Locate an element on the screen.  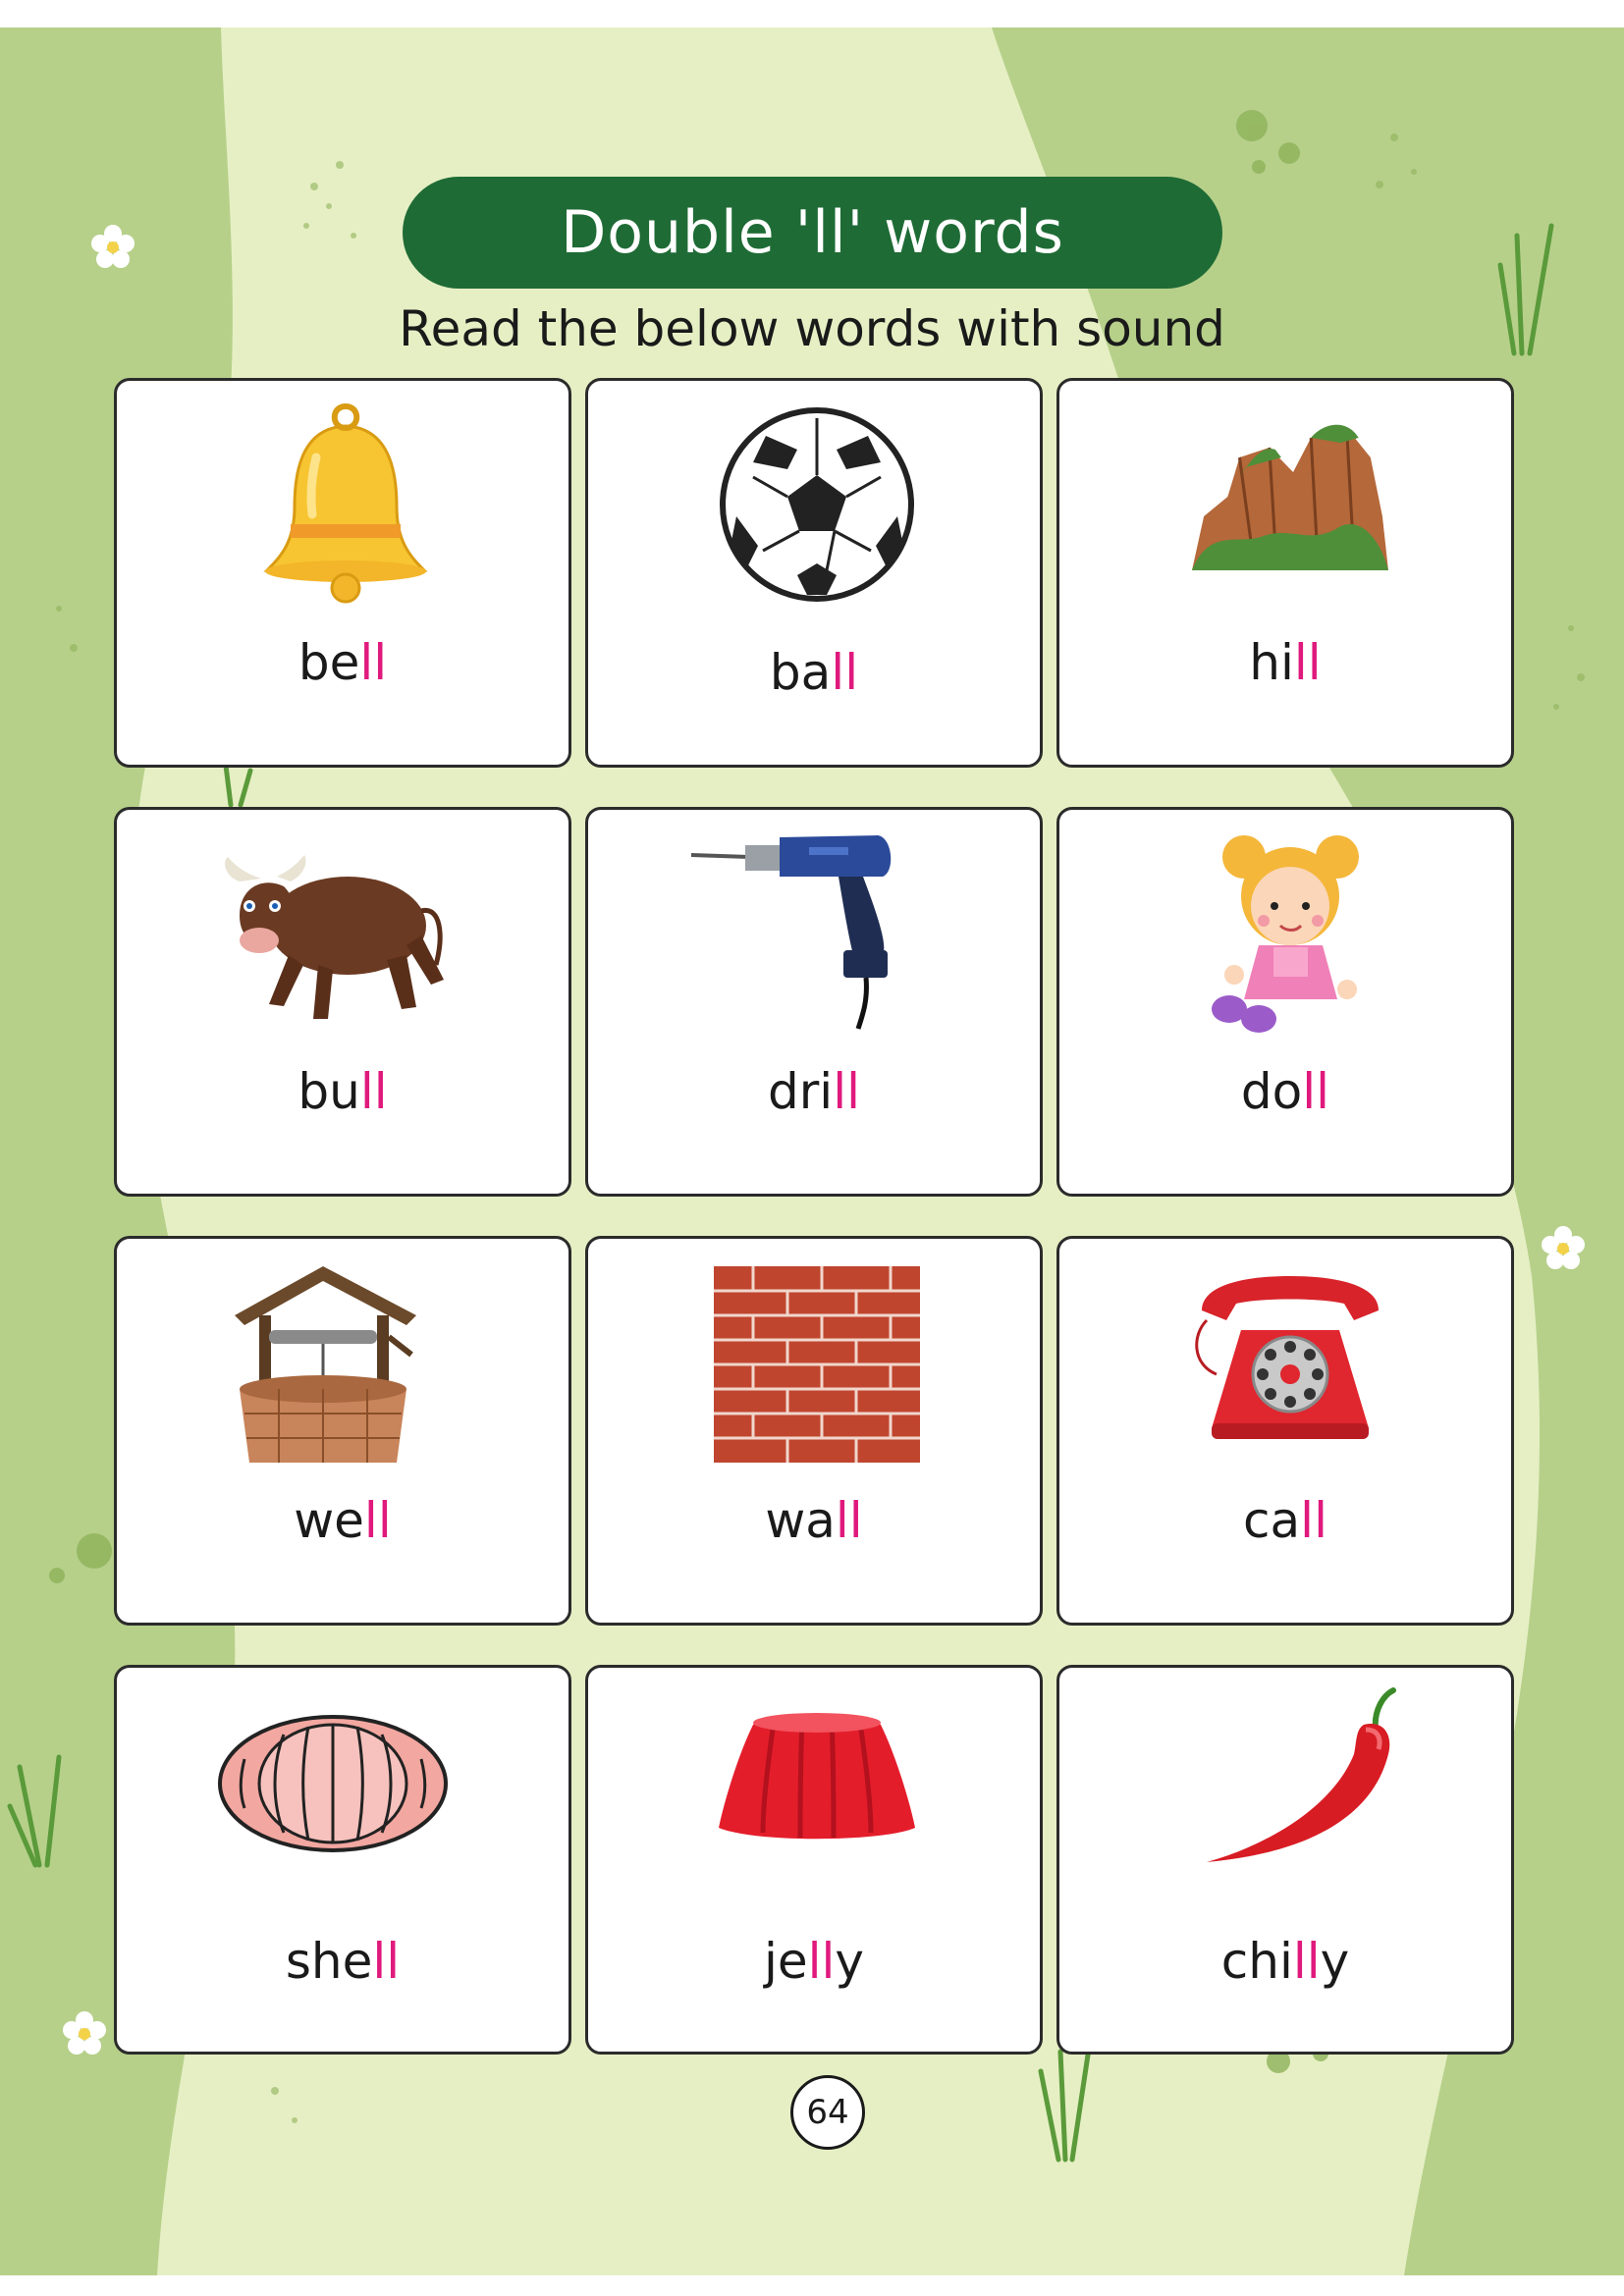
page-title: Double 'll' words is located at coordinates (812, 232).